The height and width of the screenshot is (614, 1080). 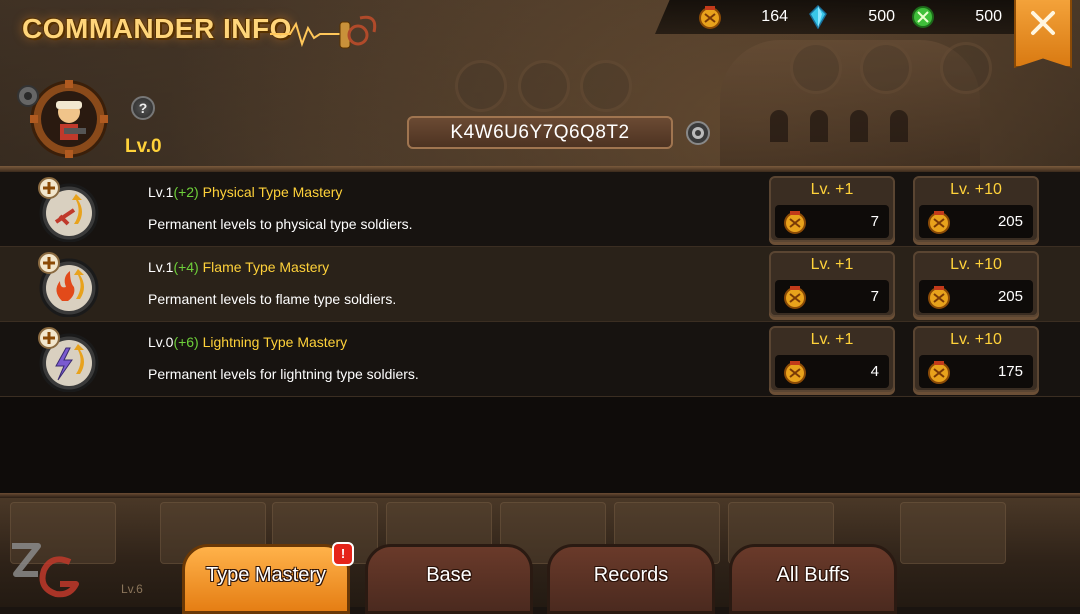 What do you see at coordinates (874, 371) in the screenshot?
I see `upgrade-cost: 4` at bounding box center [874, 371].